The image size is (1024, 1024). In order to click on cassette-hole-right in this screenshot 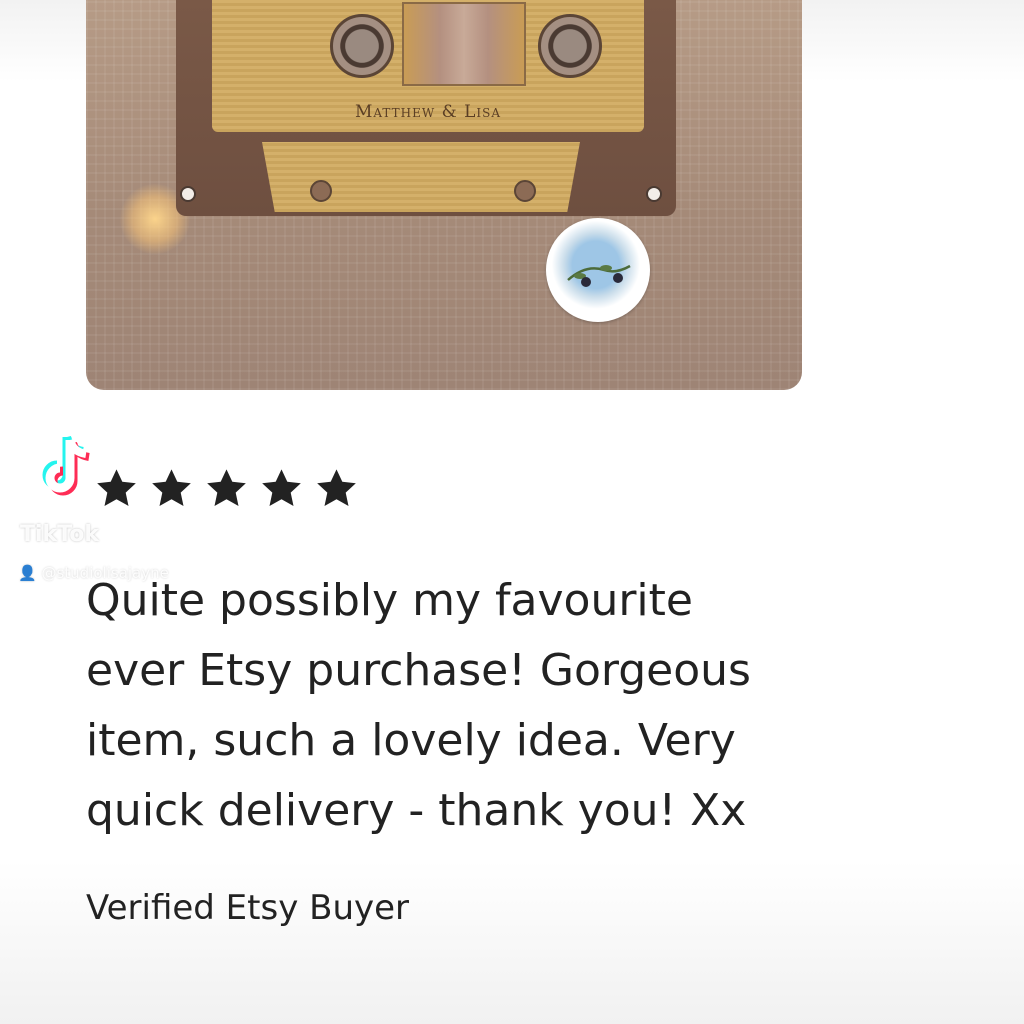, I will do `click(525, 191)`.